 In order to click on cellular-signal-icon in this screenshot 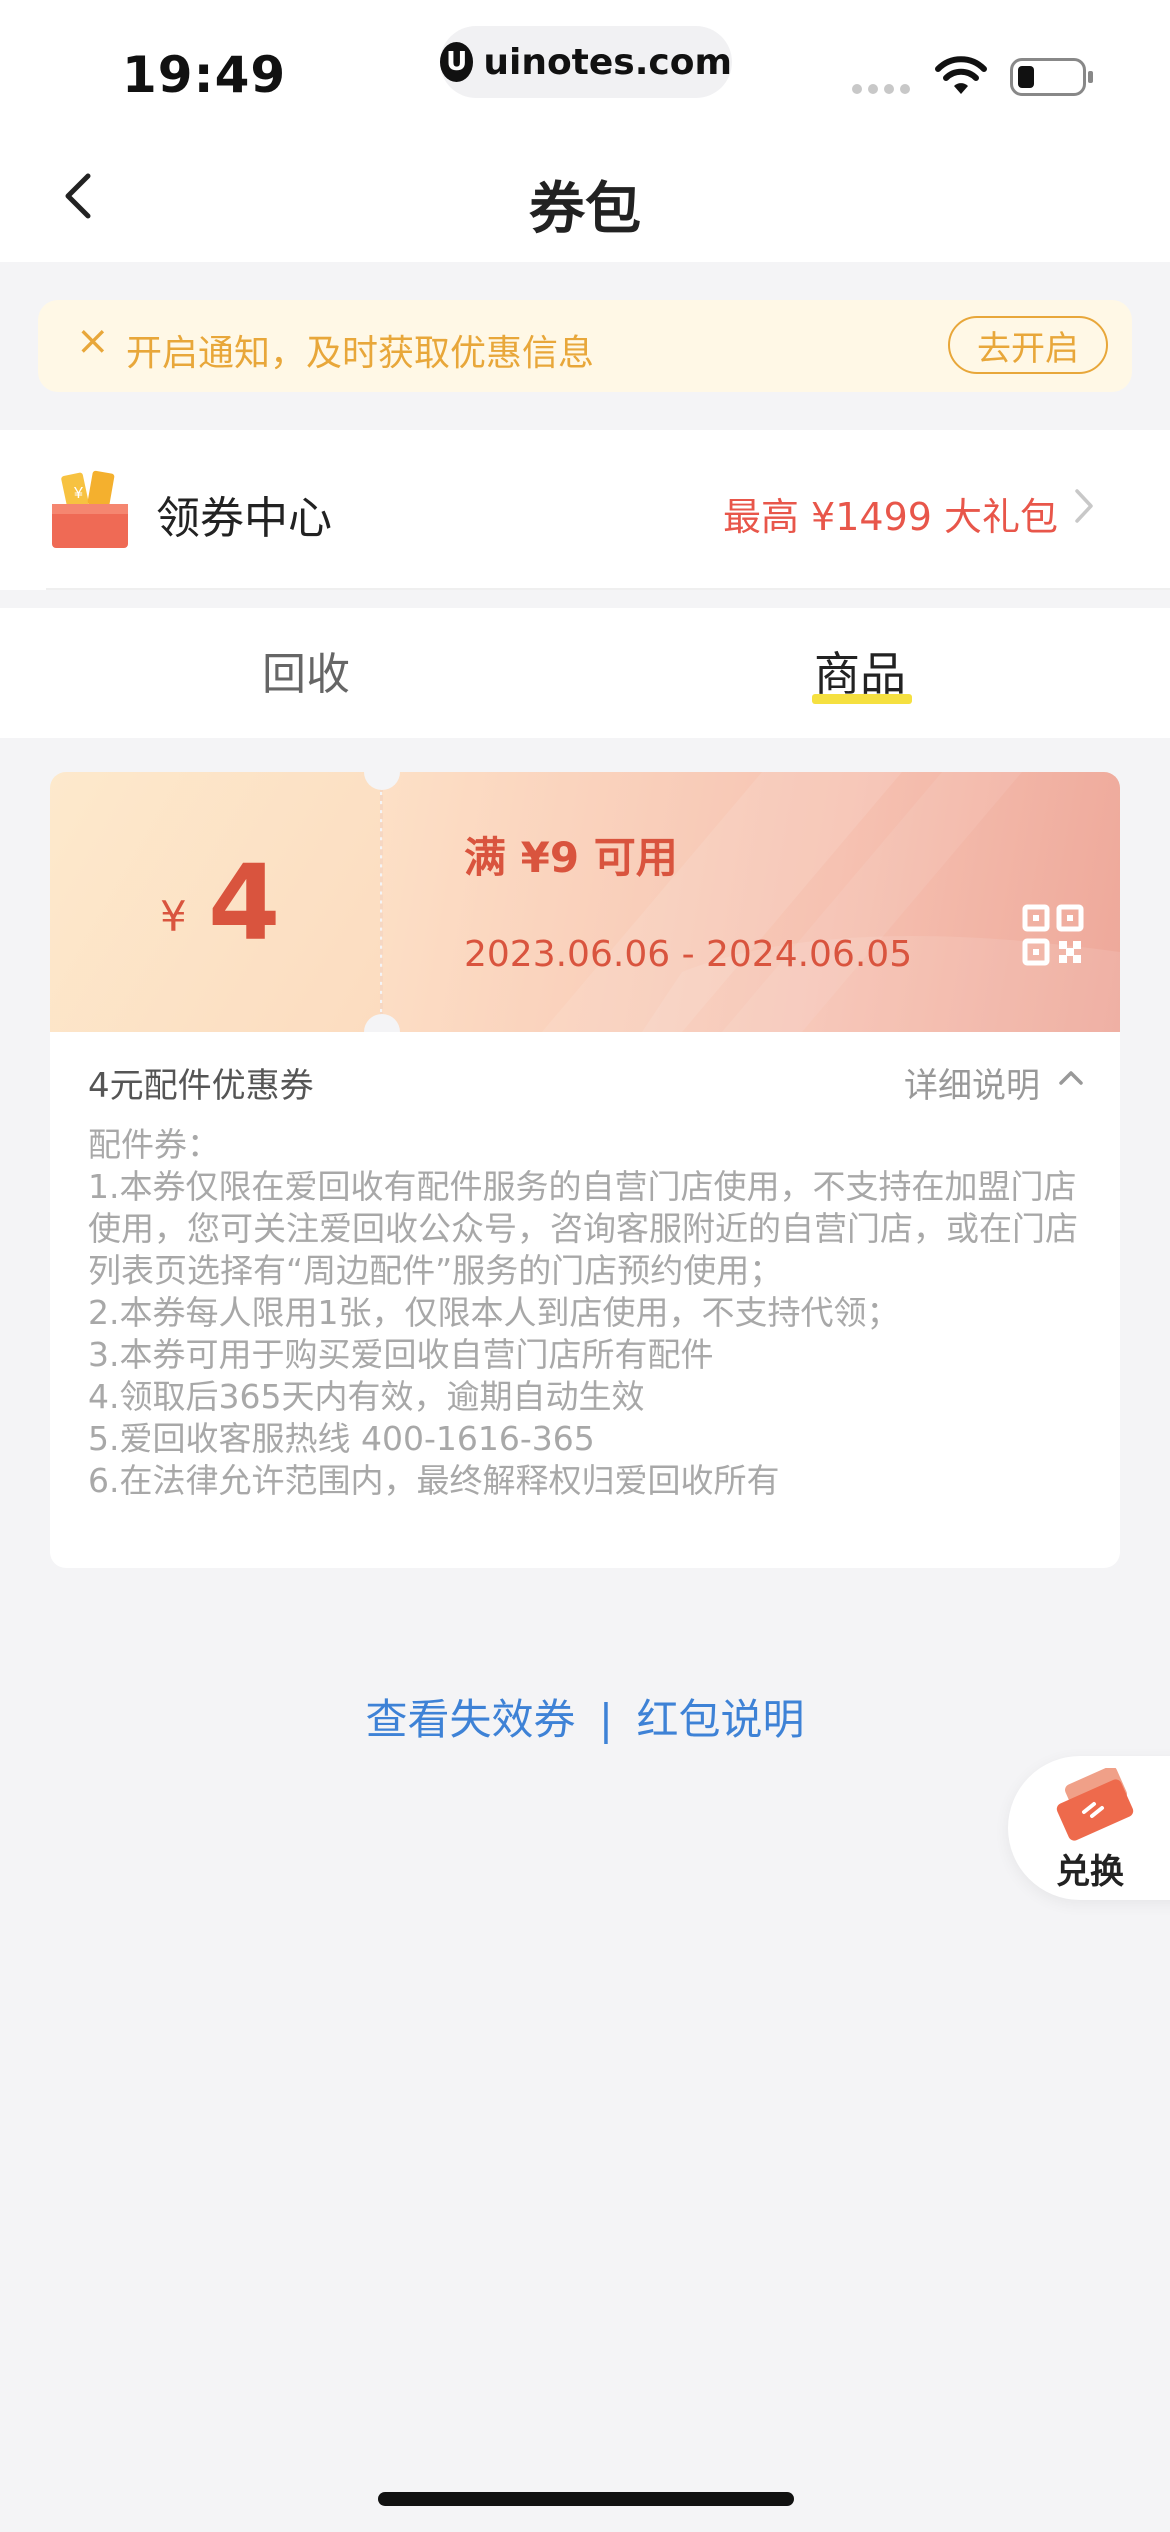, I will do `click(881, 89)`.